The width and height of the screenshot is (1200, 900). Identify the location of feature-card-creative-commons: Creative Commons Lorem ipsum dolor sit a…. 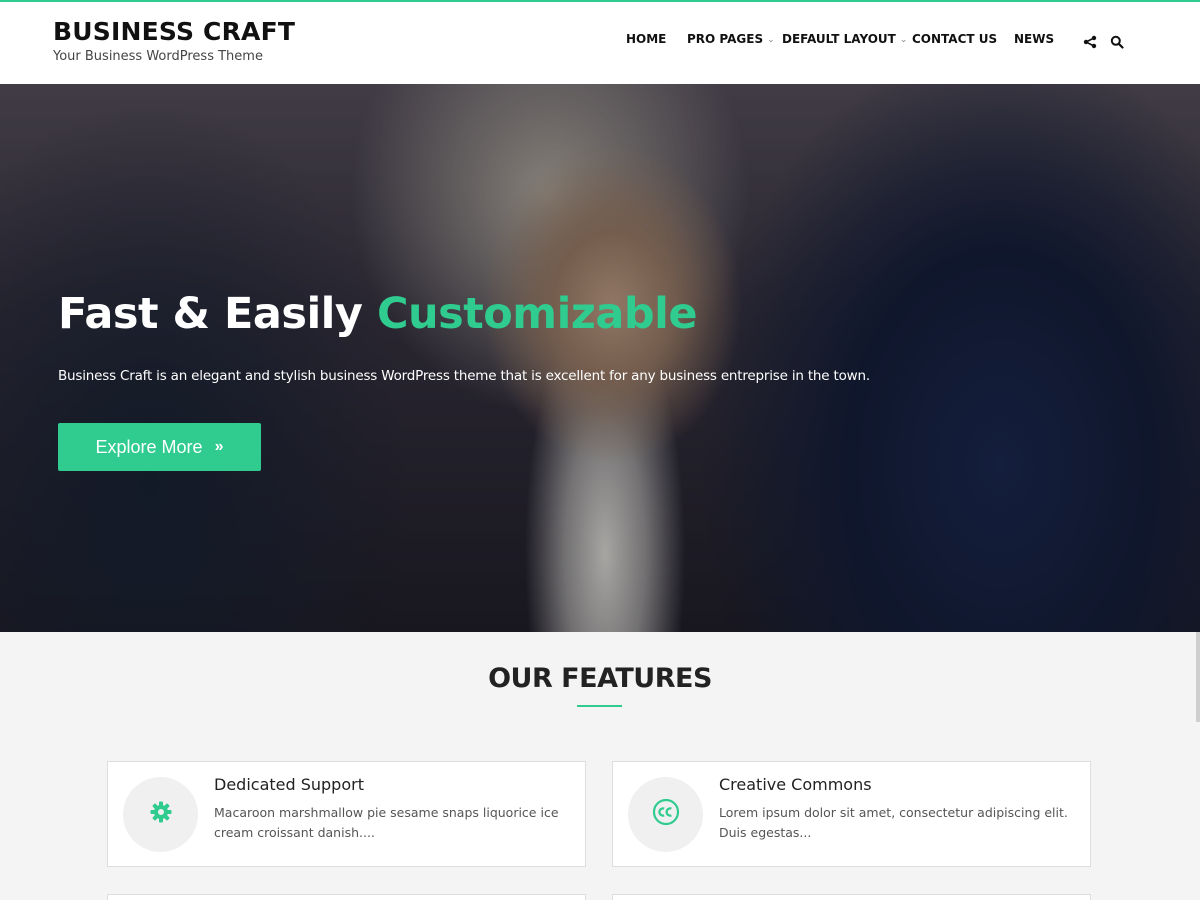
(851, 814).